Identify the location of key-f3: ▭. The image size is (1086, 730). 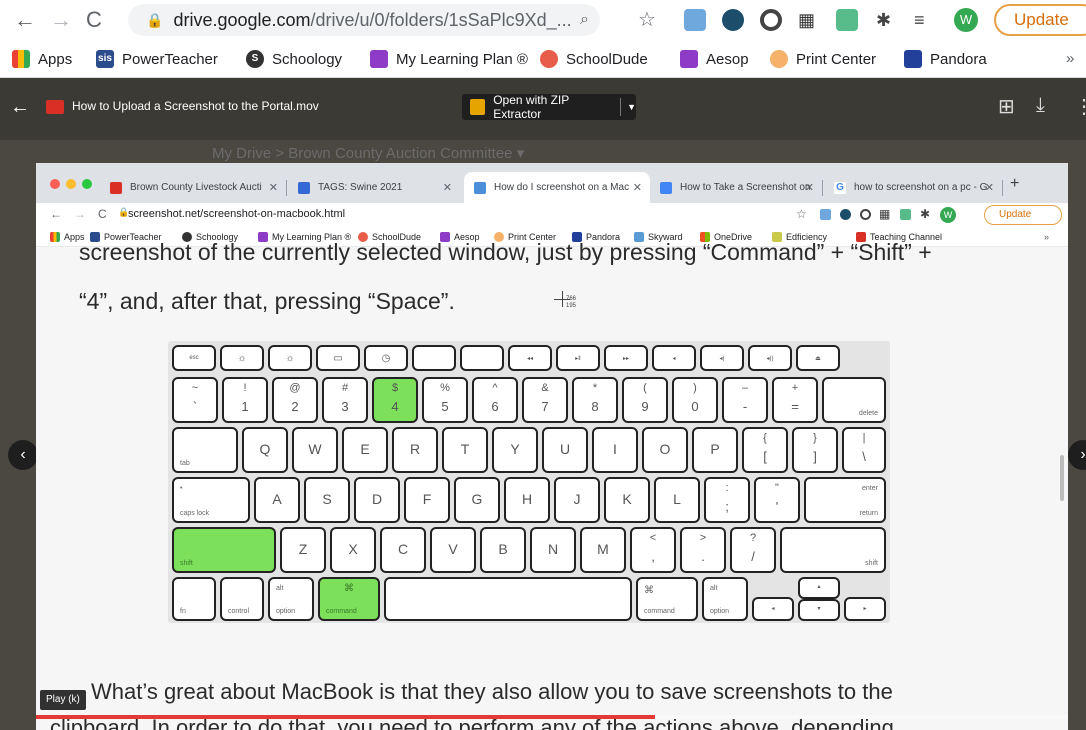
(338, 358).